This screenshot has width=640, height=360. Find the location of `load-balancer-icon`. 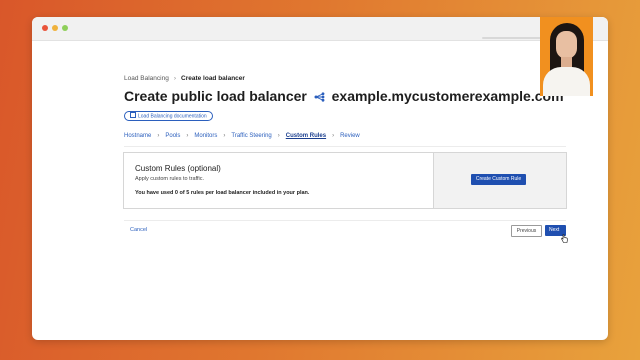

load-balancer-icon is located at coordinates (319, 97).